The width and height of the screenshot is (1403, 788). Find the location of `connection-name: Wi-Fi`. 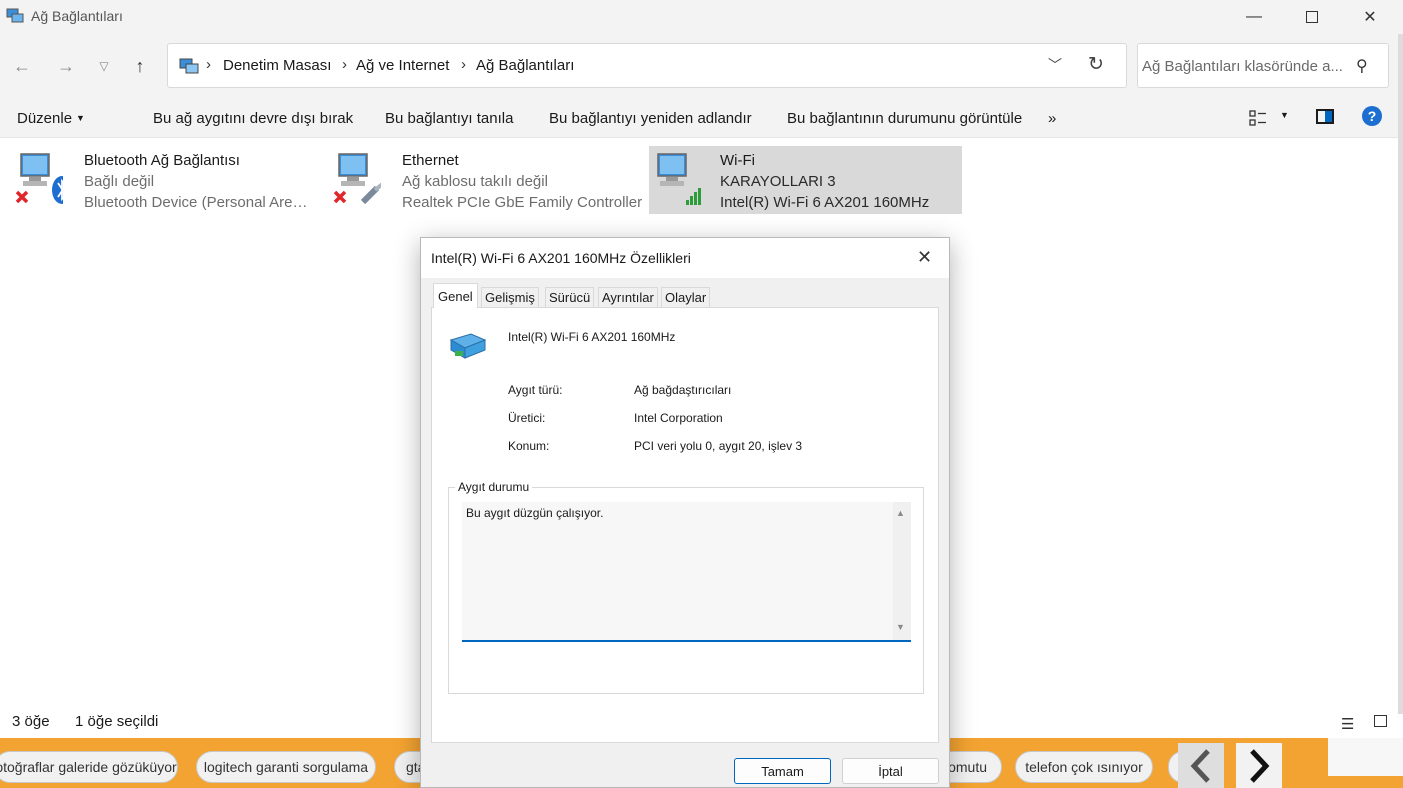

connection-name: Wi-Fi is located at coordinates (737, 160).